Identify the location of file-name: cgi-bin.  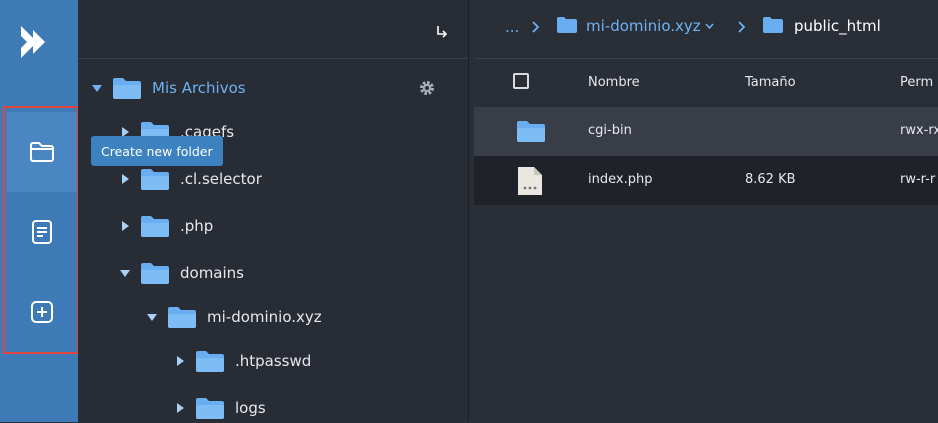
(610, 130).